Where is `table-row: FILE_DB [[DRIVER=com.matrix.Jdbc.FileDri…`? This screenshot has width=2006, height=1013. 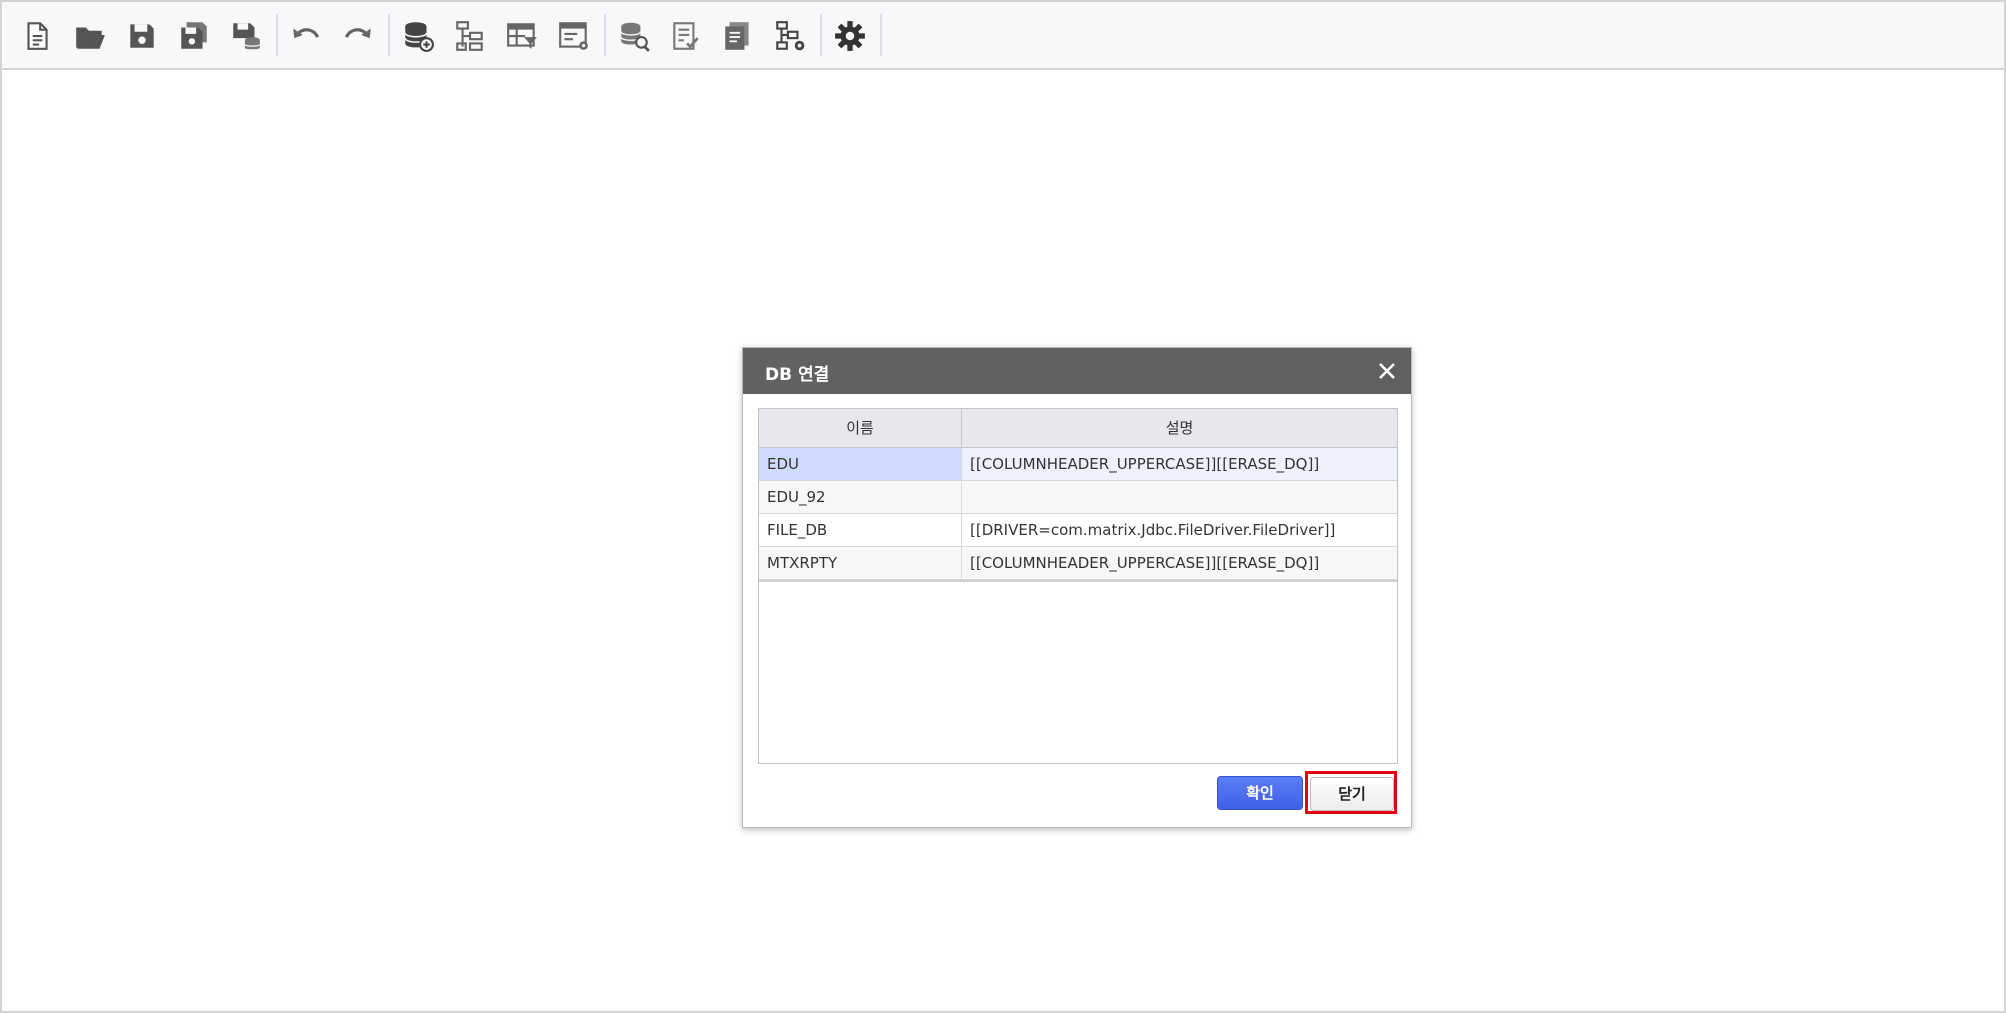
table-row: FILE_DB [[DRIVER=com.matrix.Jdbc.FileDri… is located at coordinates (1078, 530).